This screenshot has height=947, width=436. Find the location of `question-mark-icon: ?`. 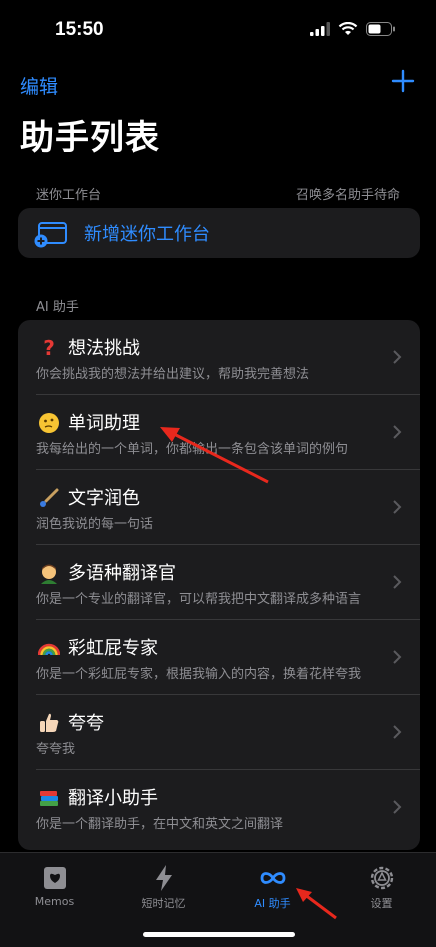

question-mark-icon: ? is located at coordinates (49, 348).